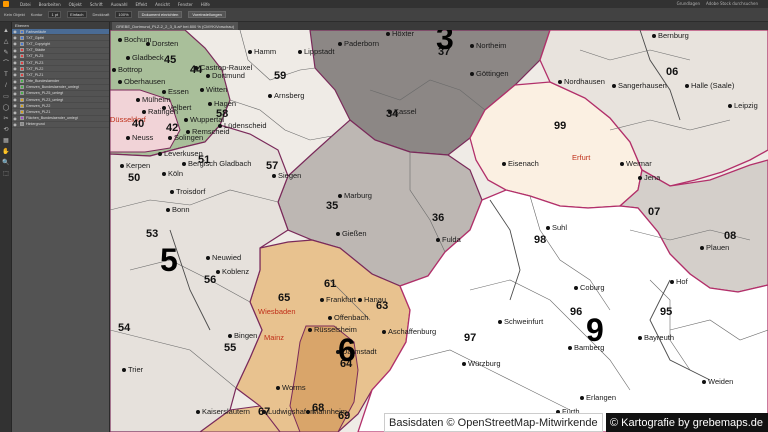 Image resolution: width=768 pixels, height=432 pixels. What do you see at coordinates (318, 408) in the screenshot?
I see `plz2-label: 68` at bounding box center [318, 408].